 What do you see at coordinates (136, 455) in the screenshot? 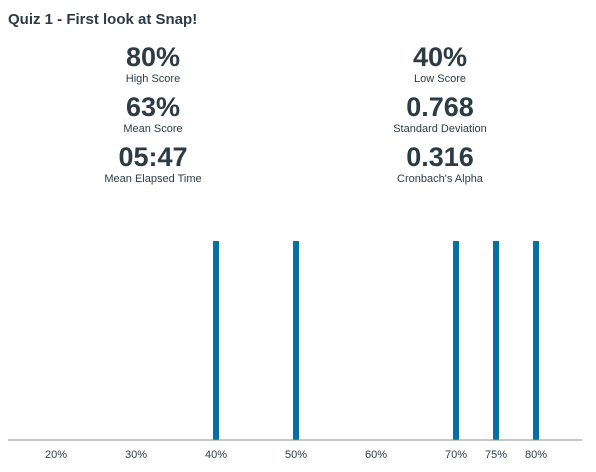
I see `x-tick-label: 30%` at bounding box center [136, 455].